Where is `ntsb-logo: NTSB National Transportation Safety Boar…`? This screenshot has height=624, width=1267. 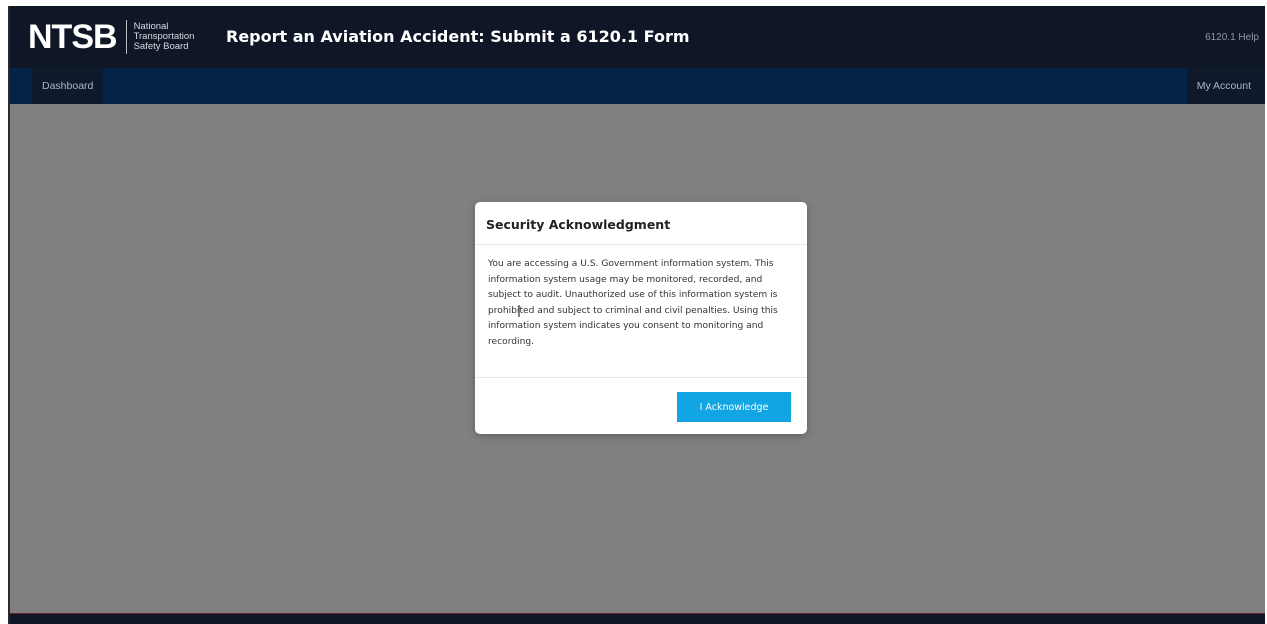 ntsb-logo: NTSB National Transportation Safety Boar… is located at coordinates (111, 37).